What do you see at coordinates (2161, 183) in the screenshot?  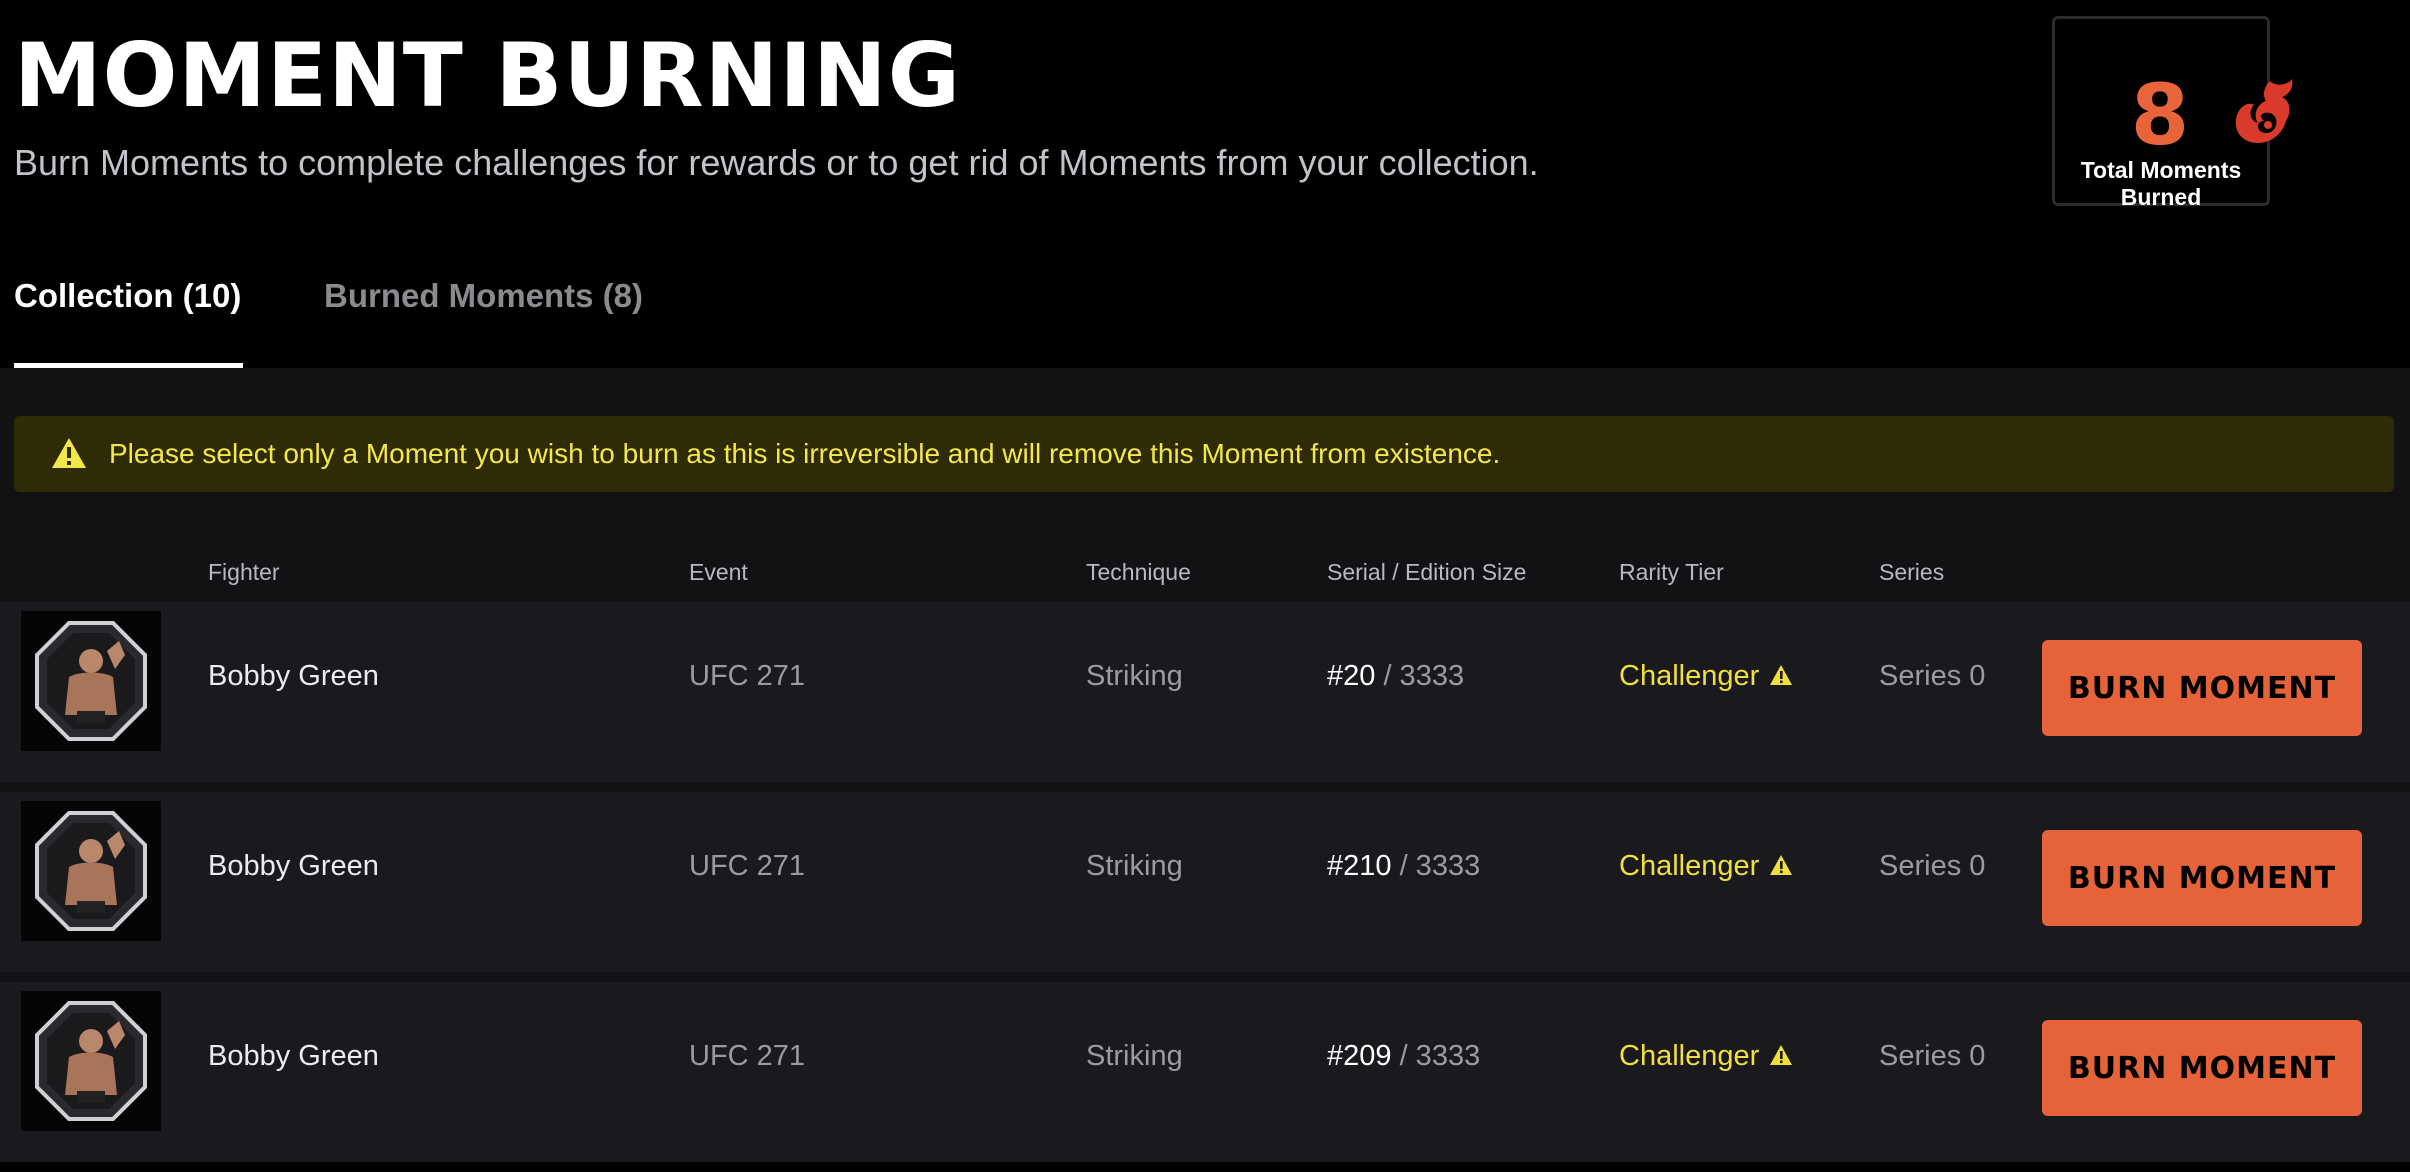 I see `burned-label: Total Moments Burned` at bounding box center [2161, 183].